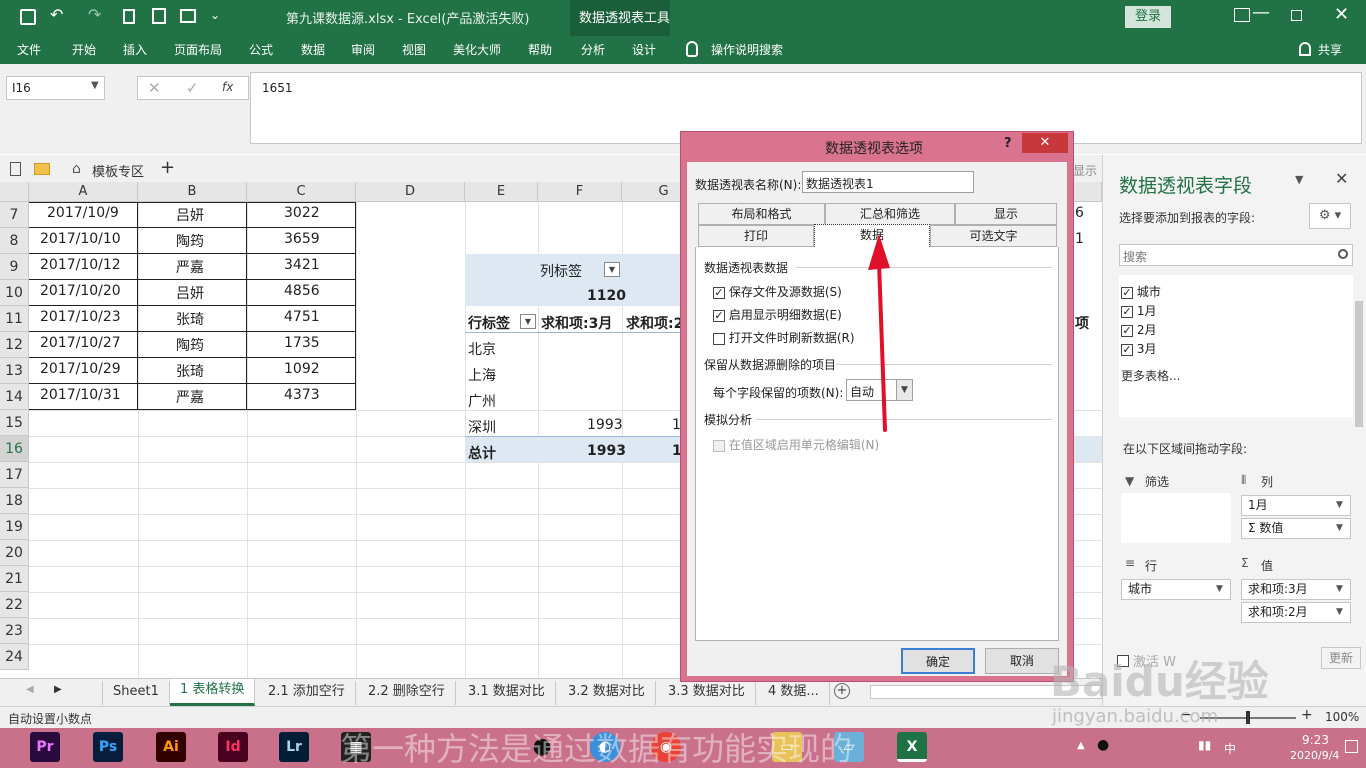 The width and height of the screenshot is (1366, 770). Describe the element at coordinates (1248, 717) in the screenshot. I see `zoom-slider-thumb` at that location.